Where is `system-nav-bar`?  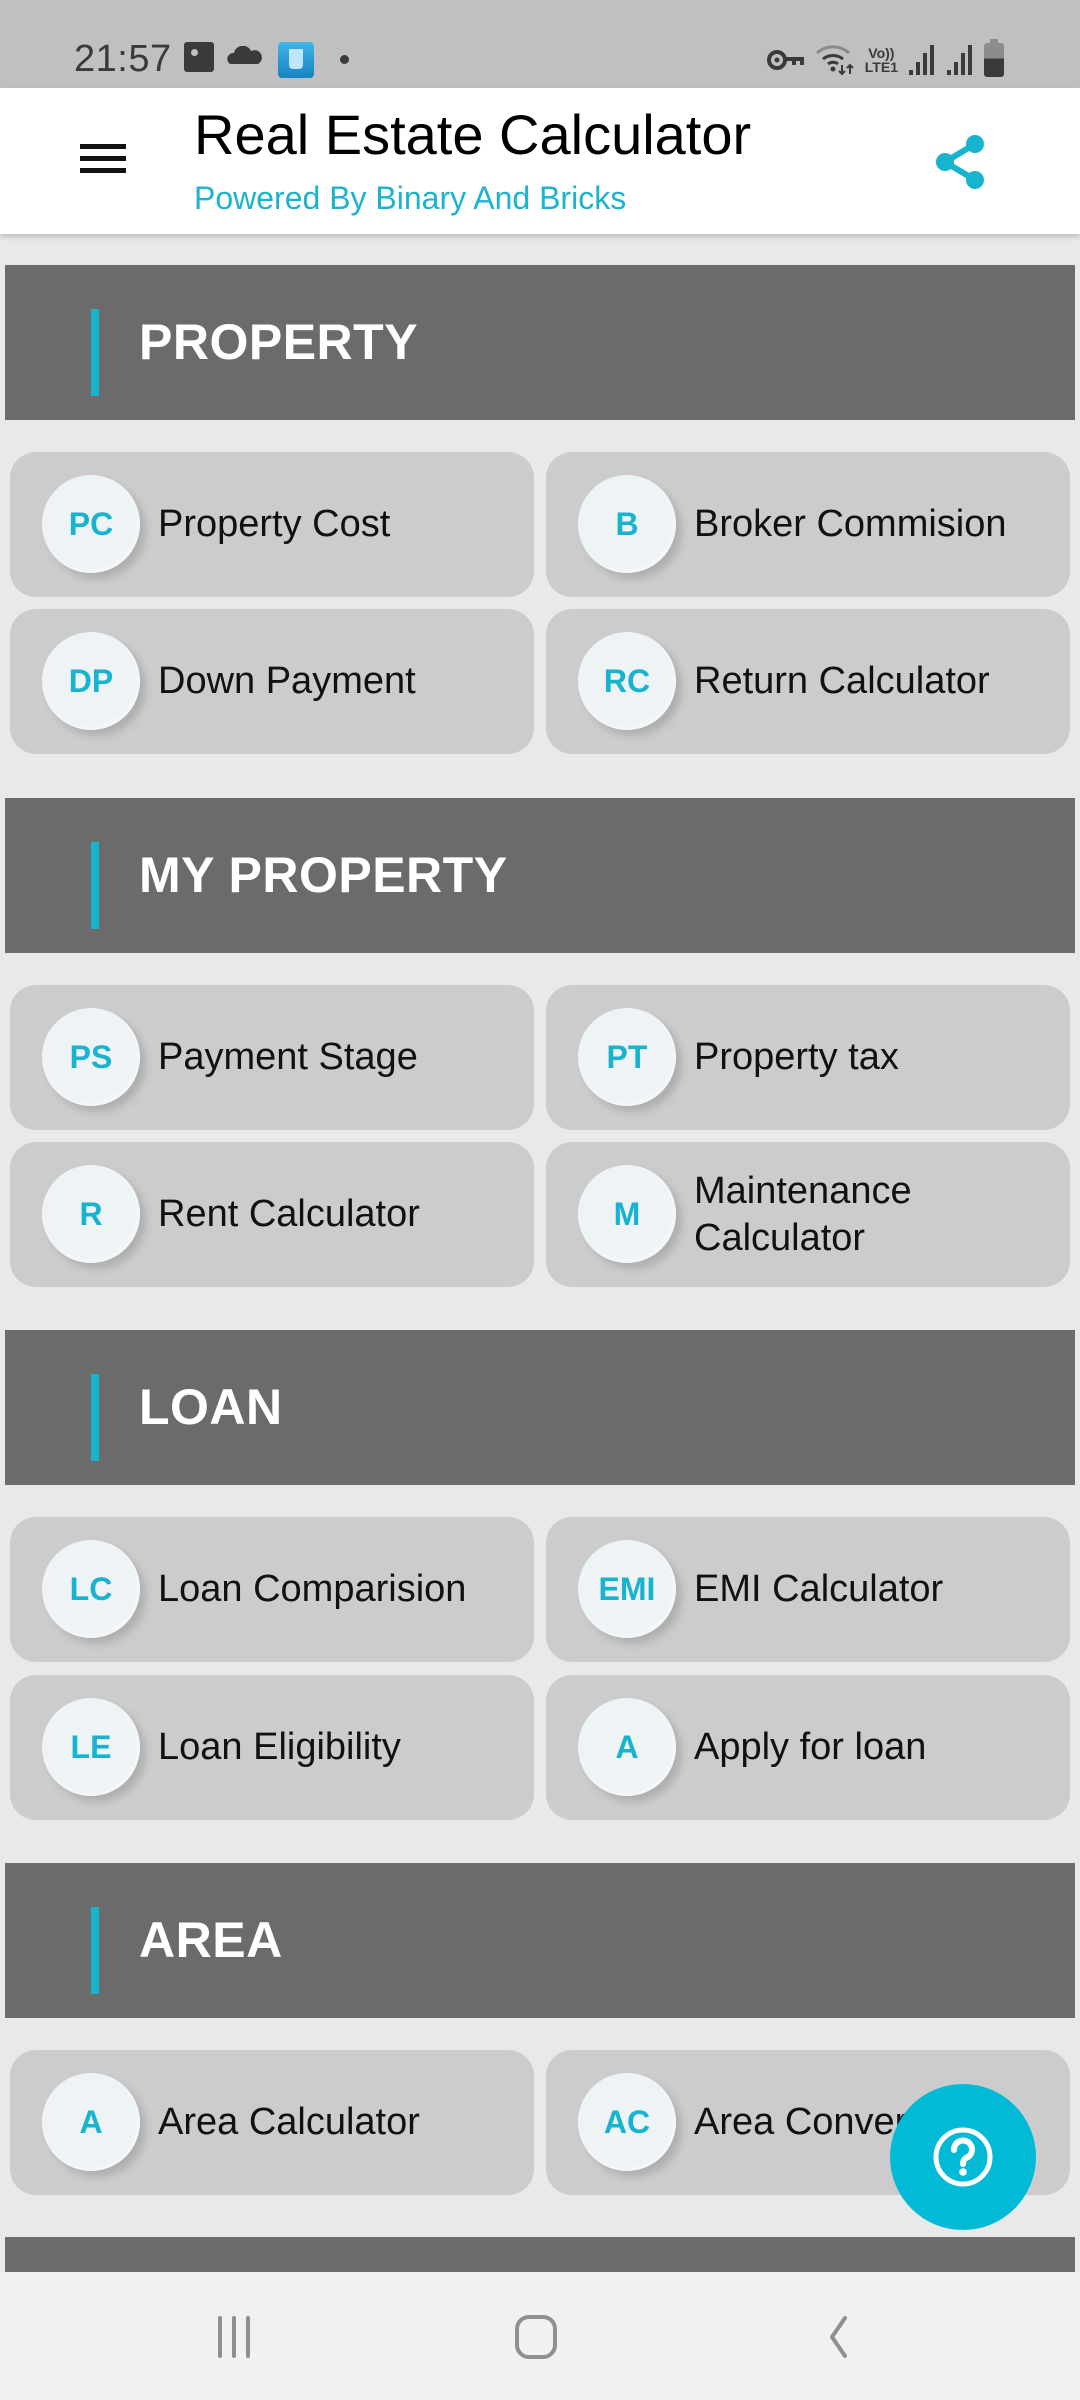 system-nav-bar is located at coordinates (540, 2336).